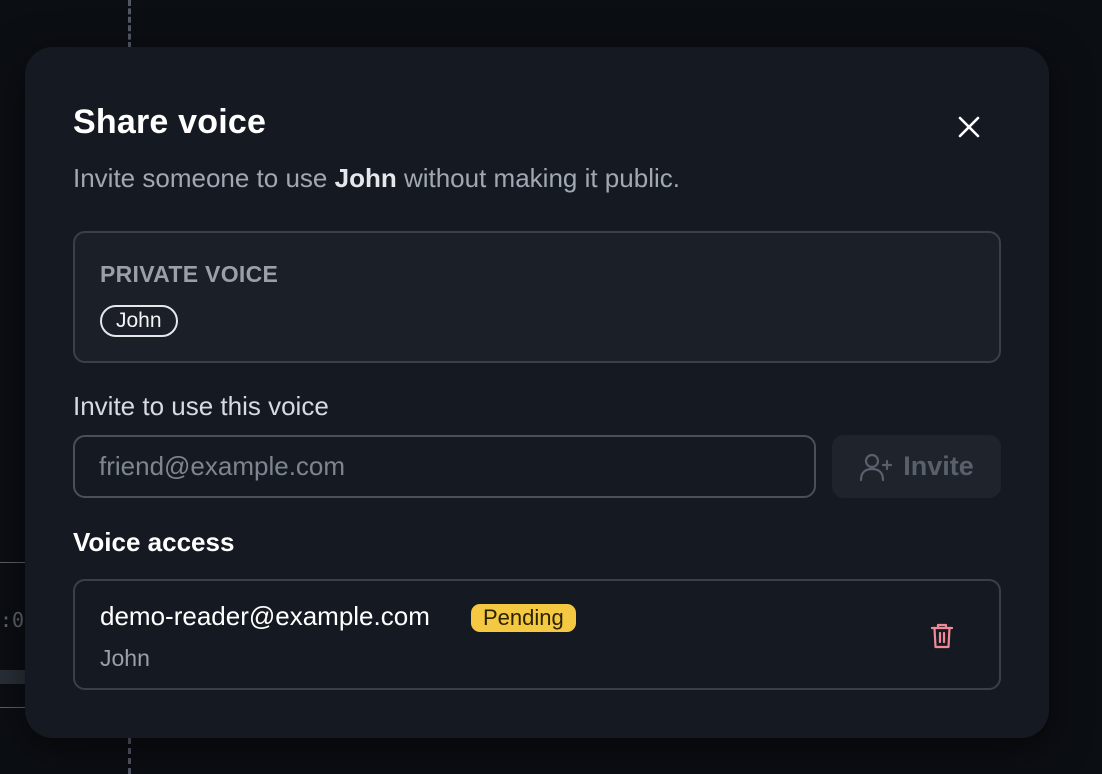 The image size is (1102, 774). Describe the element at coordinates (154, 542) in the screenshot. I see `voice-access-heading: Voice access` at that location.